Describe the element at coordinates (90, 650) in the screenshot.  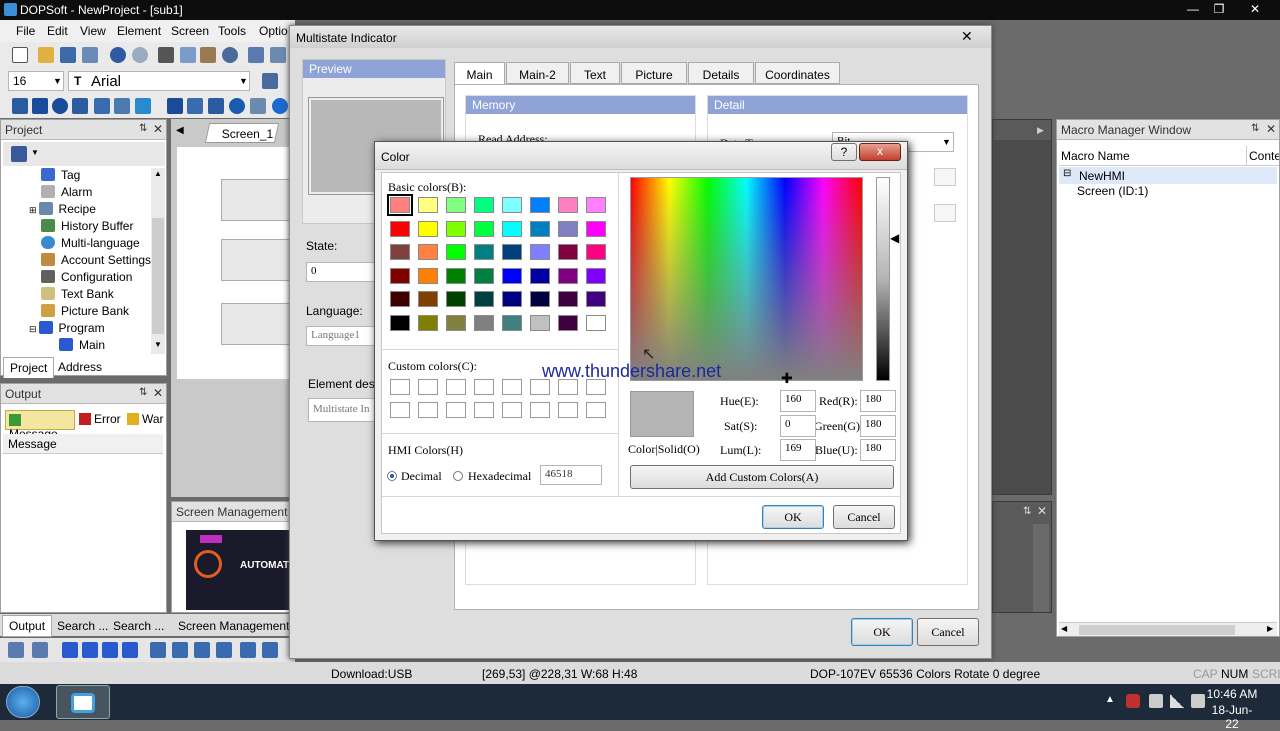
I see `ungroup-icon` at that location.